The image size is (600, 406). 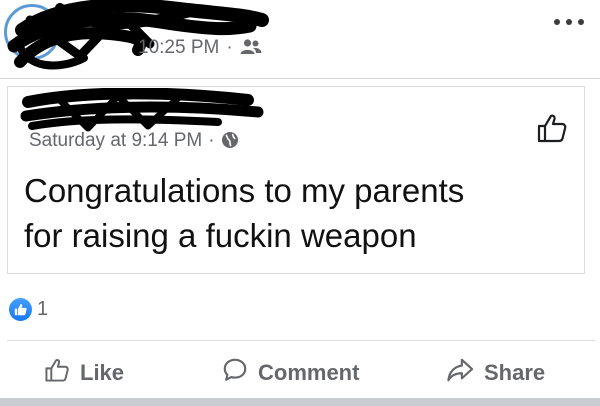 I want to click on like-reaction-icon, so click(x=20, y=309).